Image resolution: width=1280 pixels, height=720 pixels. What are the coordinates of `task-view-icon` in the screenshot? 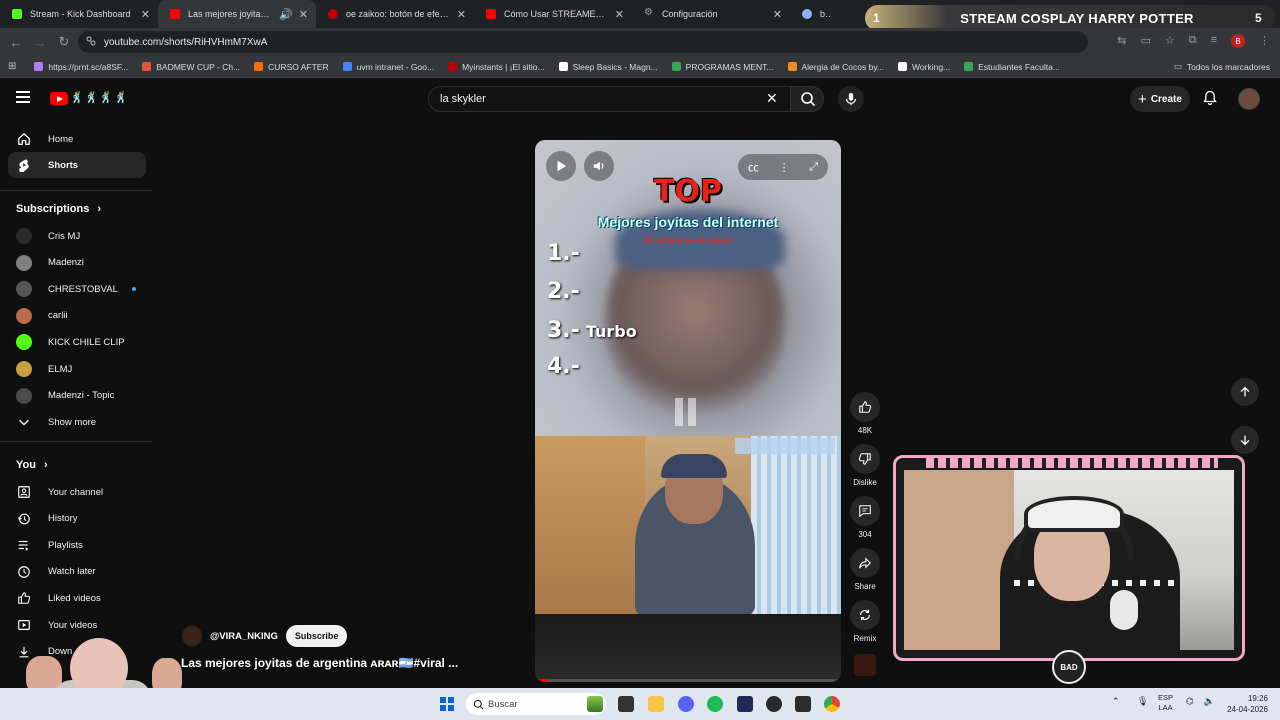 It's located at (626, 704).